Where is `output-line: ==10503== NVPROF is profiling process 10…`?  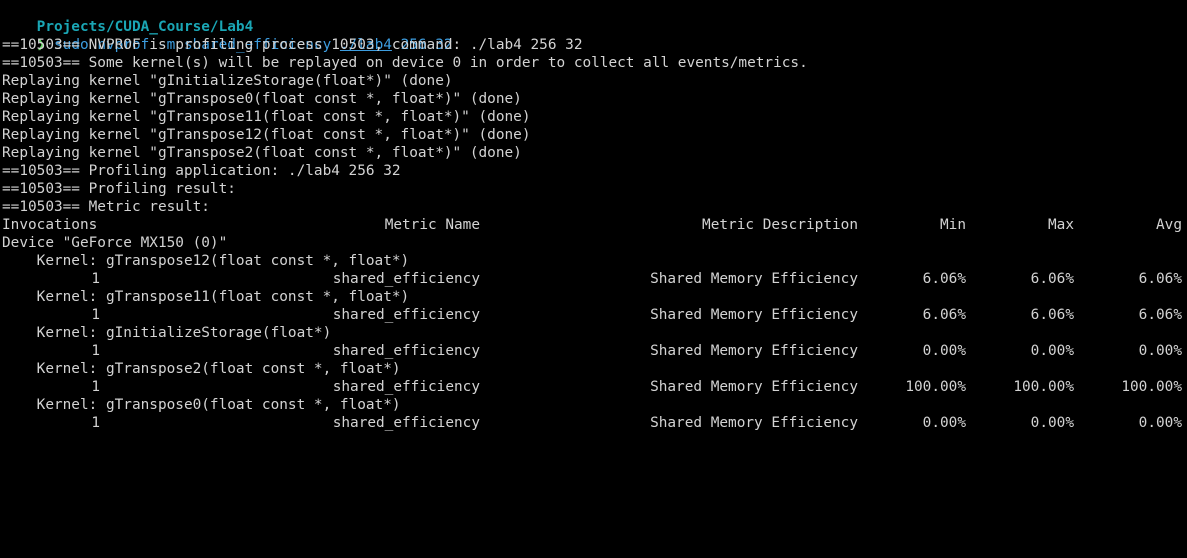
output-line: ==10503== NVPROF is profiling process 10… is located at coordinates (292, 45).